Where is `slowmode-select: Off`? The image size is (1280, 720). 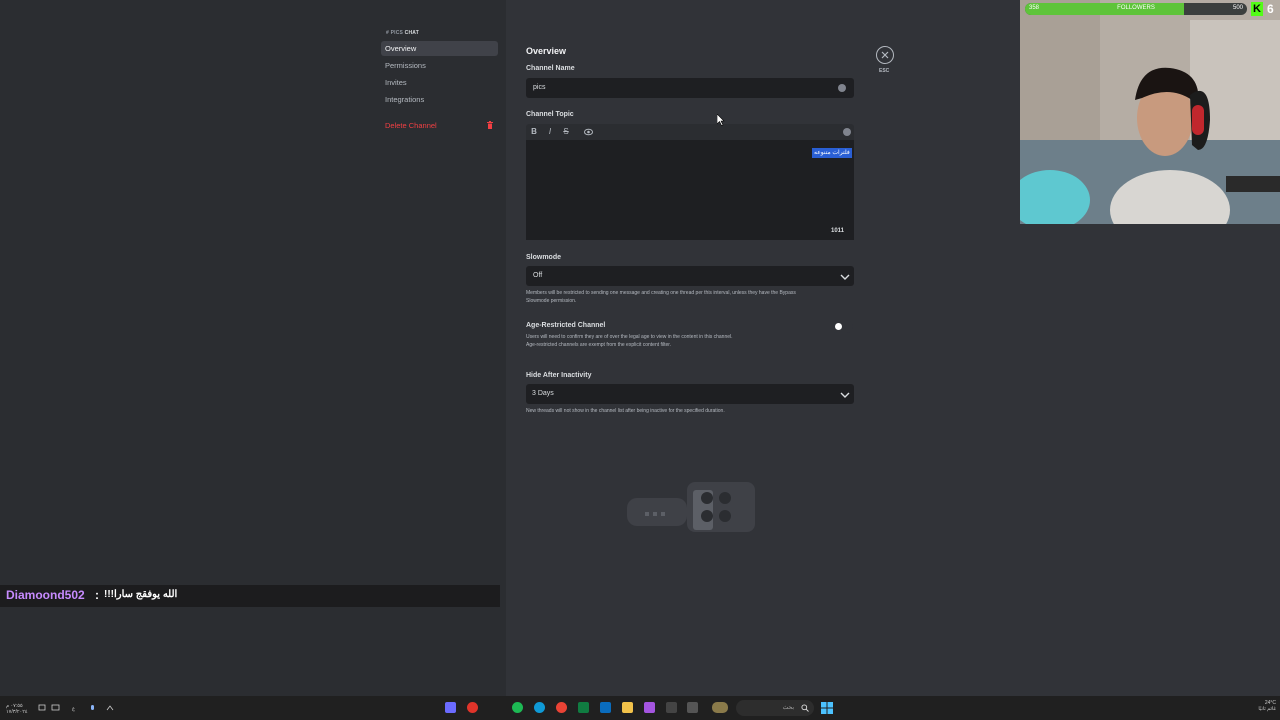
slowmode-select: Off is located at coordinates (690, 276).